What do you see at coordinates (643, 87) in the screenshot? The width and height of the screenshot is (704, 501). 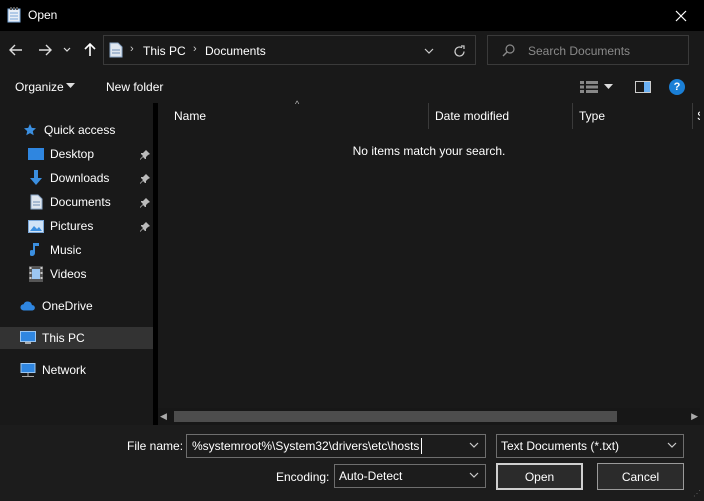 I see `preview-pane-icon` at bounding box center [643, 87].